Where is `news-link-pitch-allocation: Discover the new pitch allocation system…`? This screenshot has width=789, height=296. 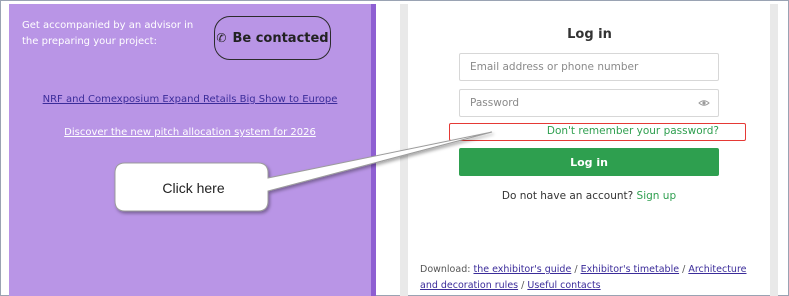 news-link-pitch-allocation: Discover the new pitch allocation system… is located at coordinates (190, 132).